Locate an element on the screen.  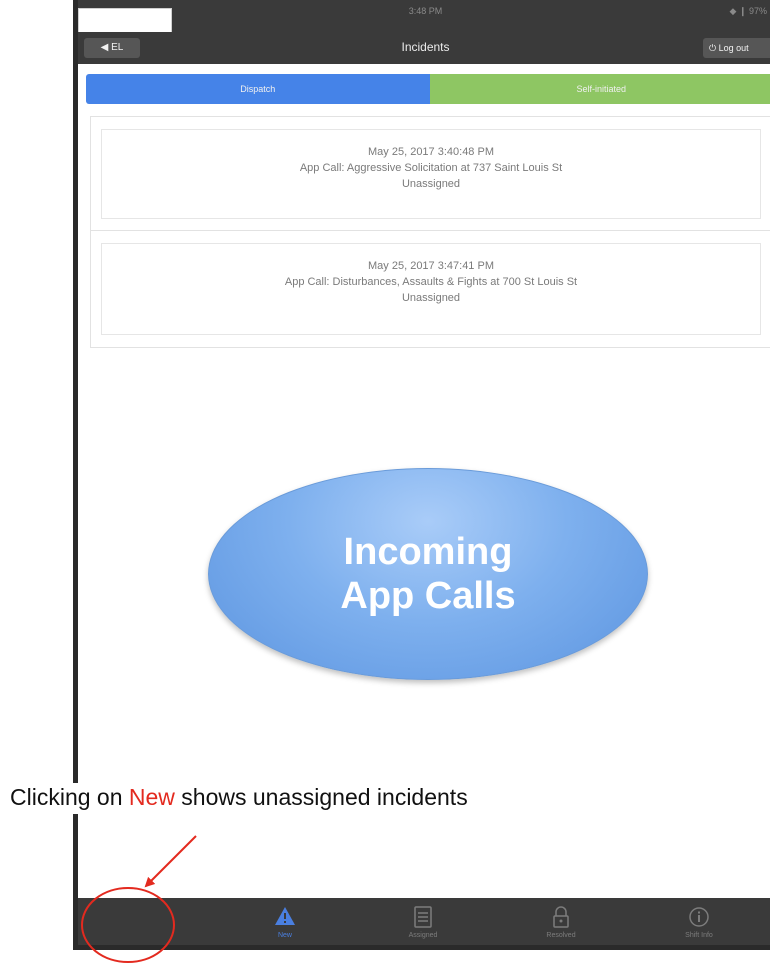
page-title: Incidents is located at coordinates (425, 47).